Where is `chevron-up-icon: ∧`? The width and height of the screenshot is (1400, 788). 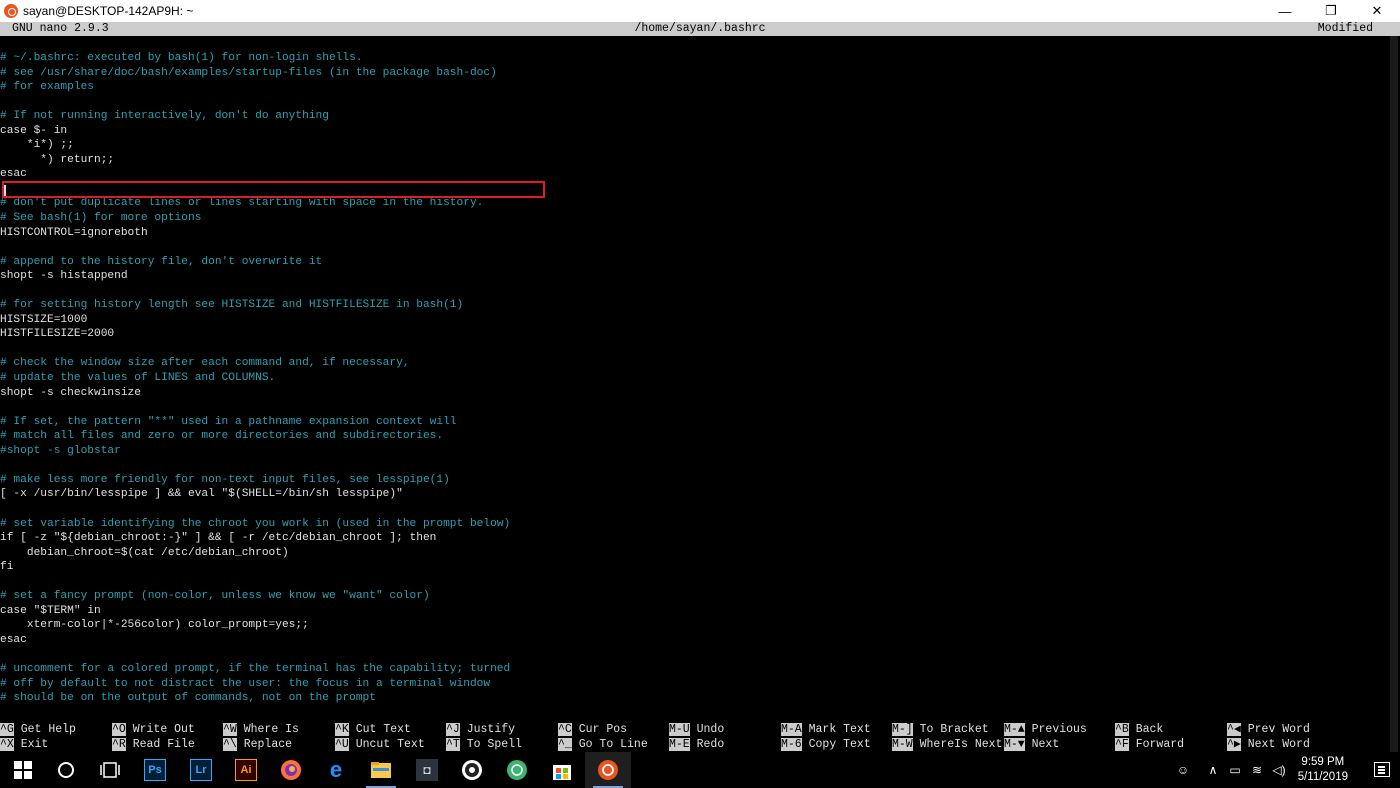
chevron-up-icon: ∧ is located at coordinates (1213, 770).